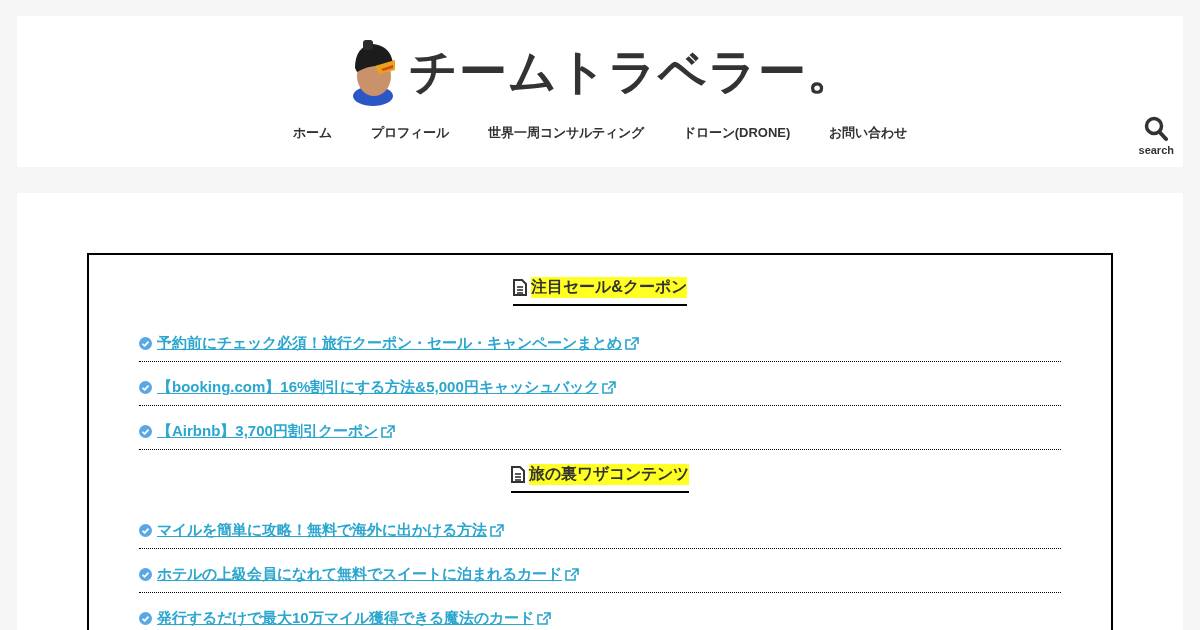 The width and height of the screenshot is (1200, 630). What do you see at coordinates (409, 133) in the screenshot?
I see `nav-link: プロフィール` at bounding box center [409, 133].